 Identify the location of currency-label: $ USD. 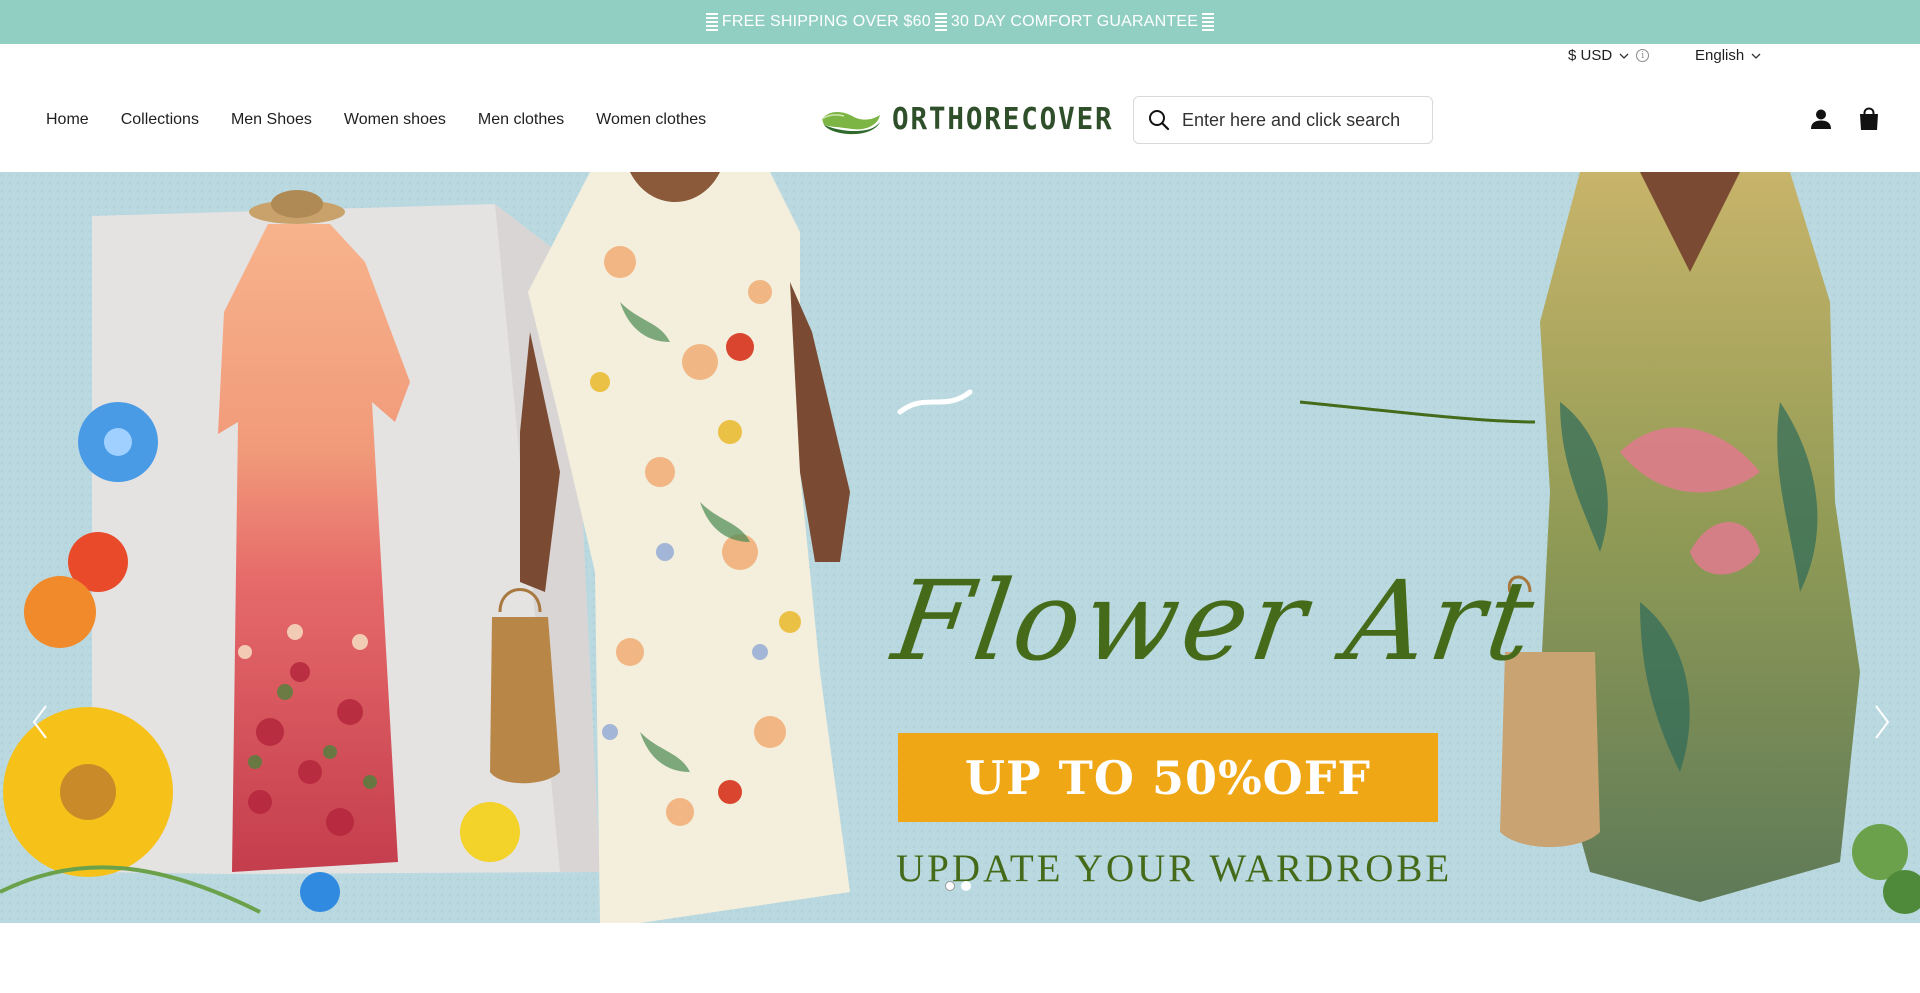
(1590, 55).